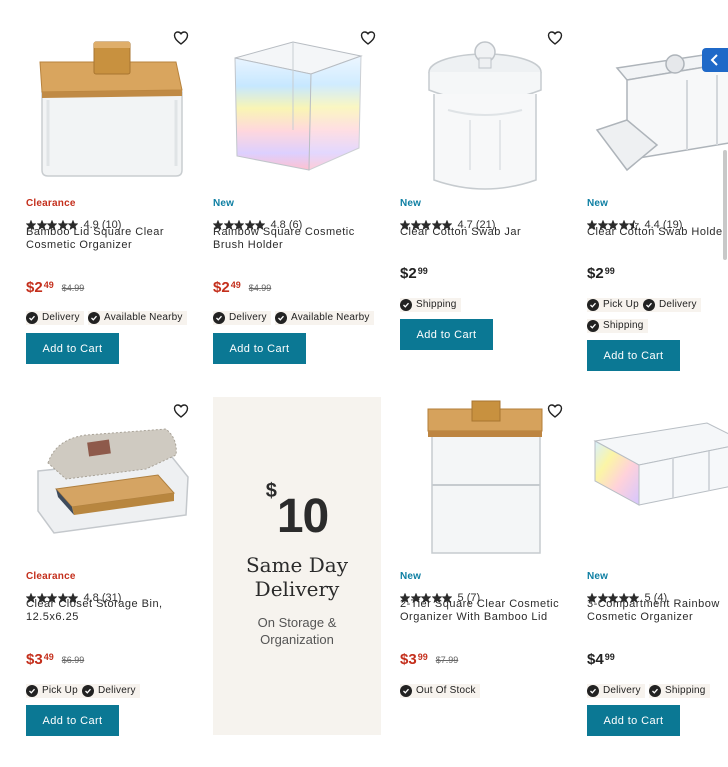 Image resolution: width=728 pixels, height=767 pixels. Describe the element at coordinates (480, 604) in the screenshot. I see `product-name-line: 2-Tier Square Clear Cosmetic` at that location.